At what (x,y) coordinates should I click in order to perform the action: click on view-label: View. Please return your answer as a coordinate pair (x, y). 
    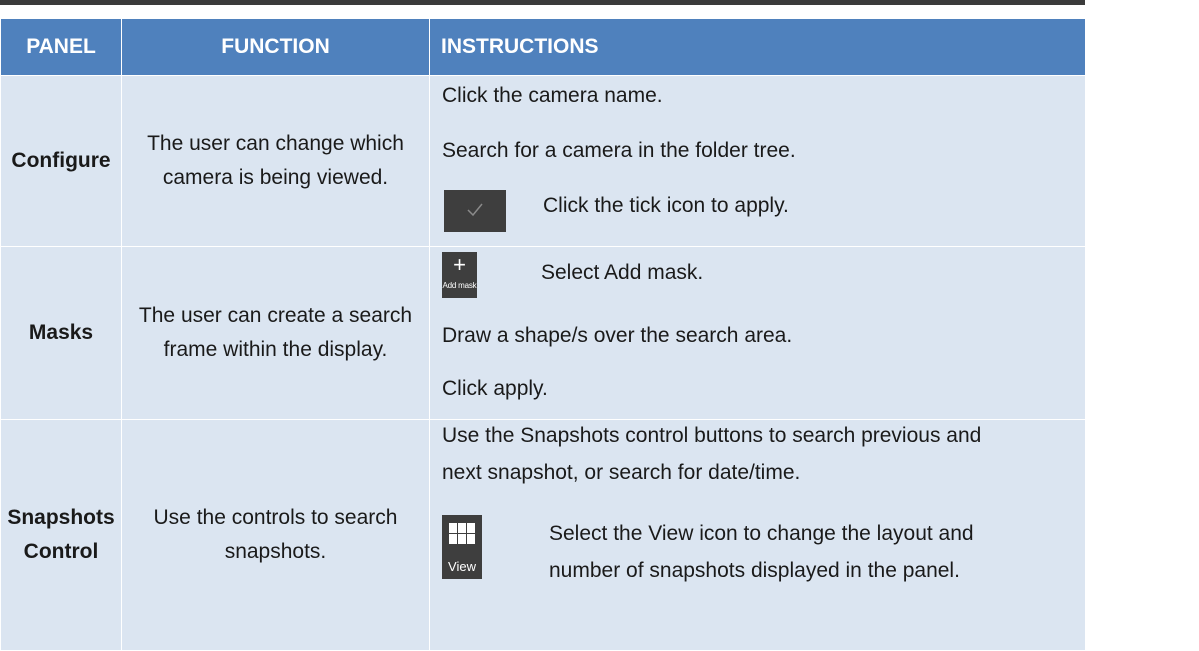
    Looking at the image, I should click on (462, 566).